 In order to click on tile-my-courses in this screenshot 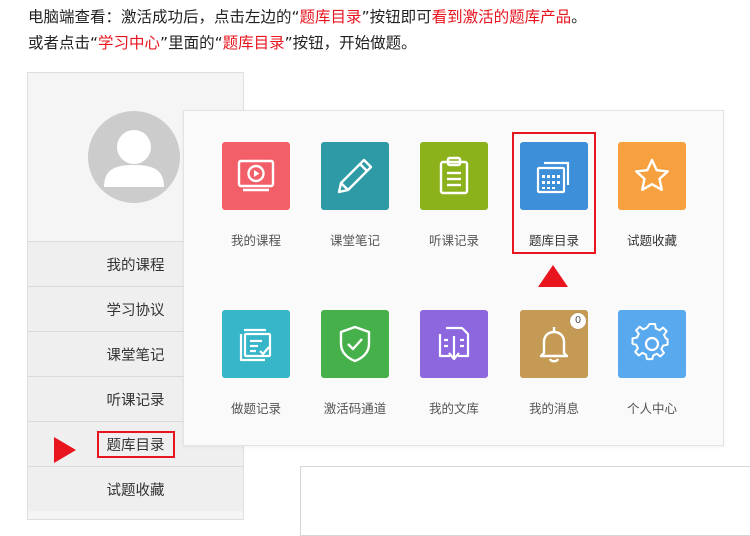, I will do `click(256, 176)`.